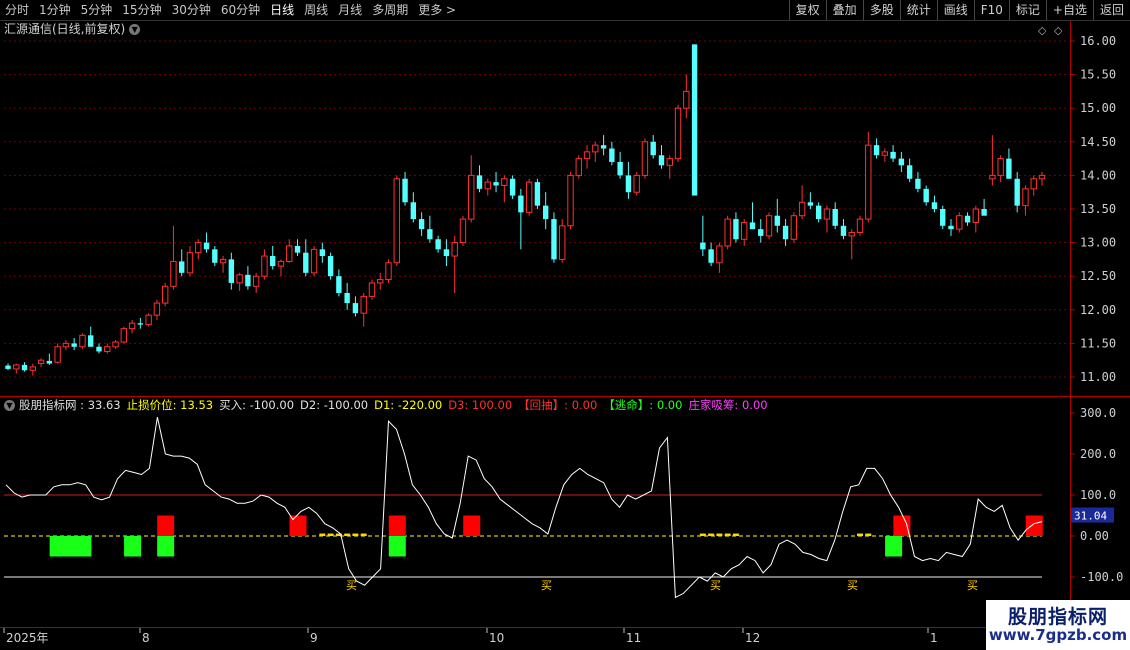  Describe the element at coordinates (1098, 175) in the screenshot. I see `price-tick-label: 14.00` at that location.